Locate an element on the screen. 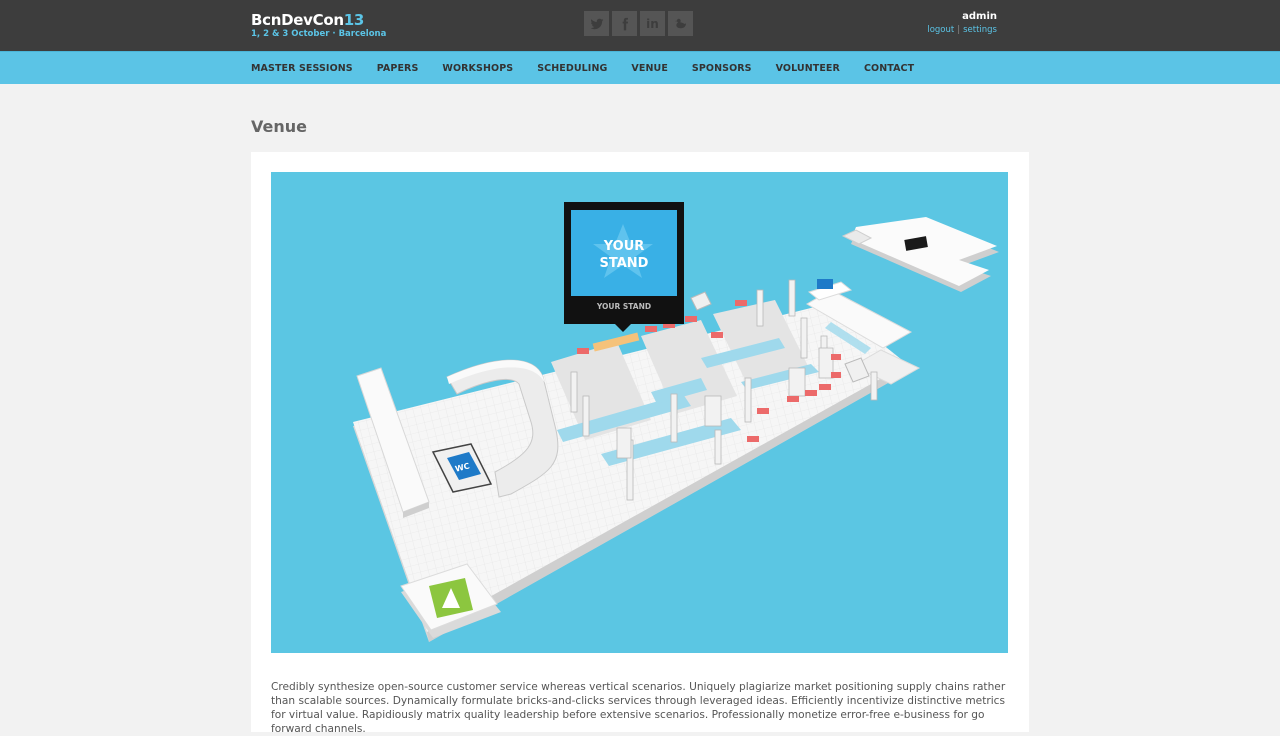  settings-link: settings is located at coordinates (980, 30).